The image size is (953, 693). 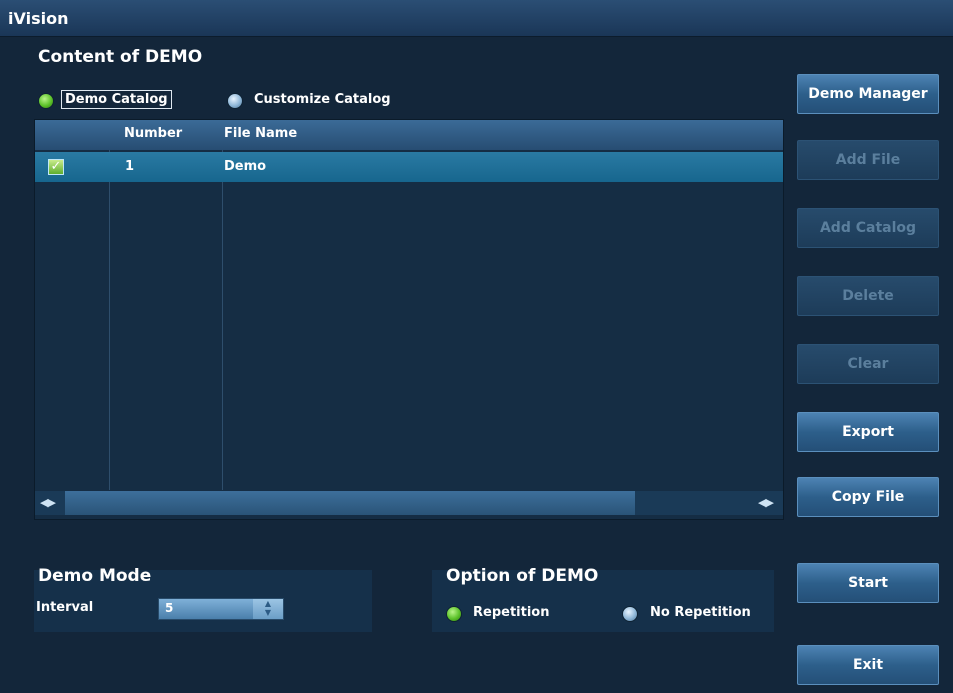 What do you see at coordinates (130, 166) in the screenshot?
I see `row-number: 1` at bounding box center [130, 166].